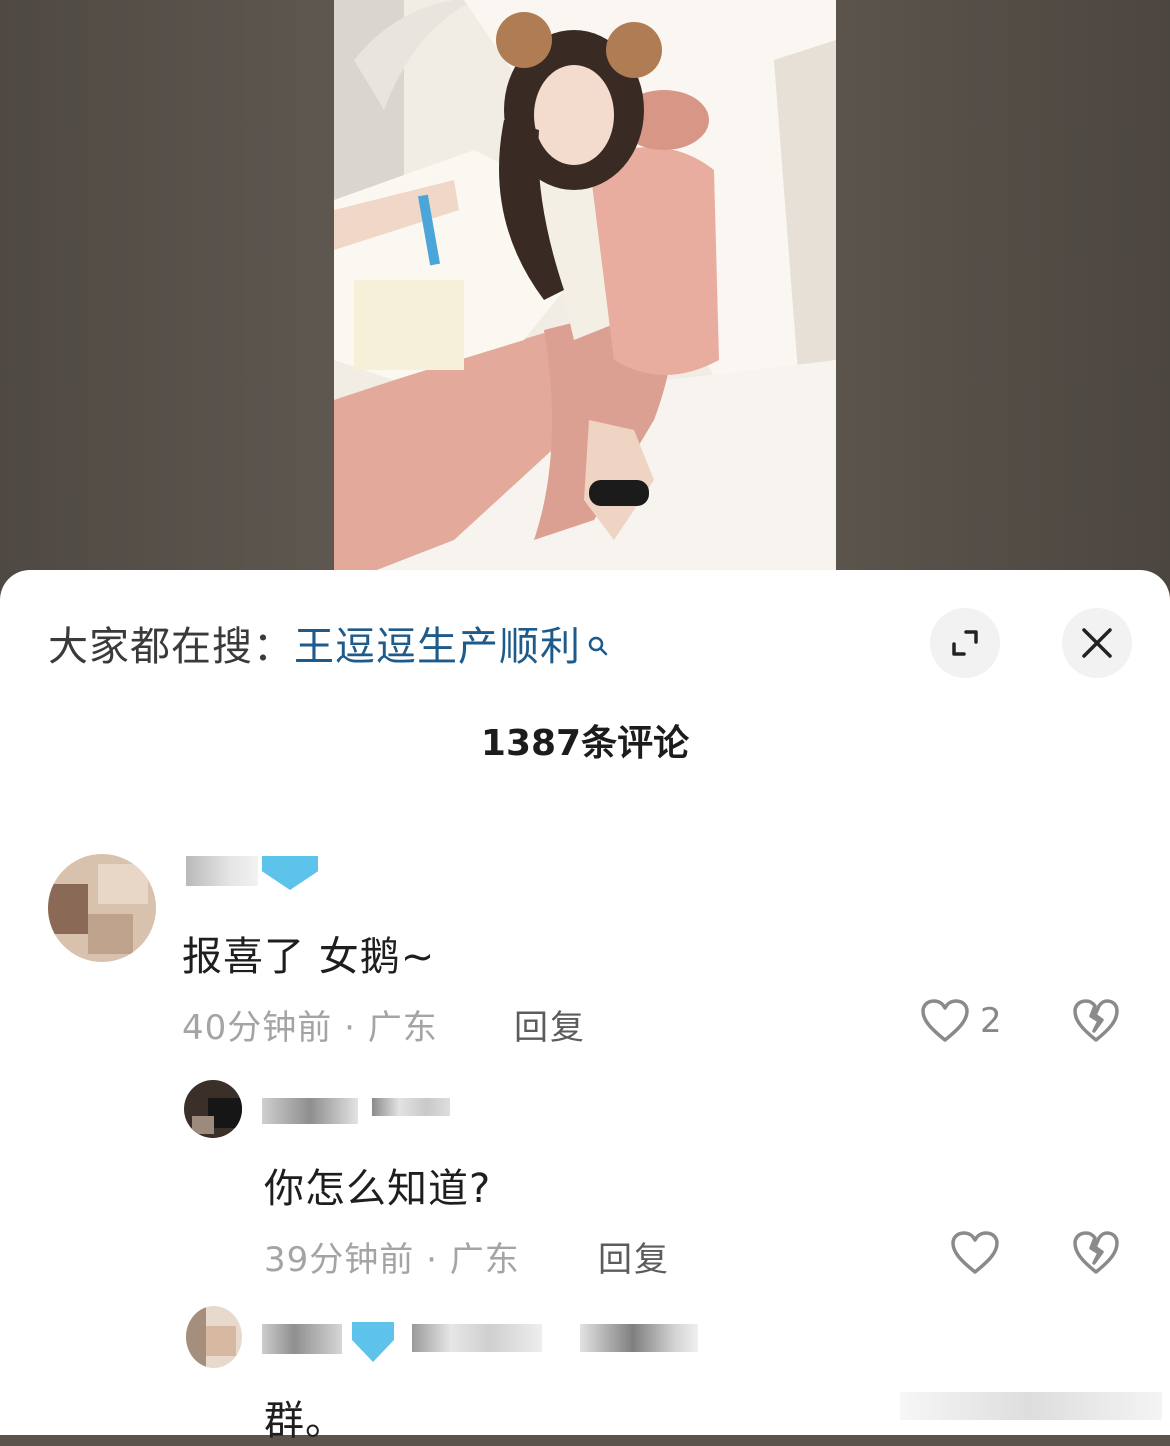 This screenshot has width=1170, height=1446. I want to click on close-button, so click(1097, 643).